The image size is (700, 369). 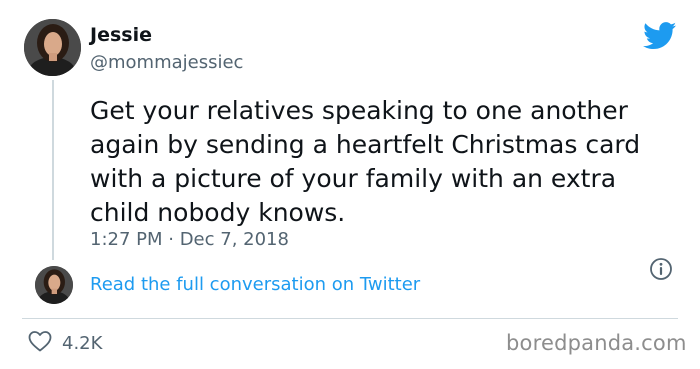 What do you see at coordinates (53, 170) in the screenshot?
I see `thread-connector-line` at bounding box center [53, 170].